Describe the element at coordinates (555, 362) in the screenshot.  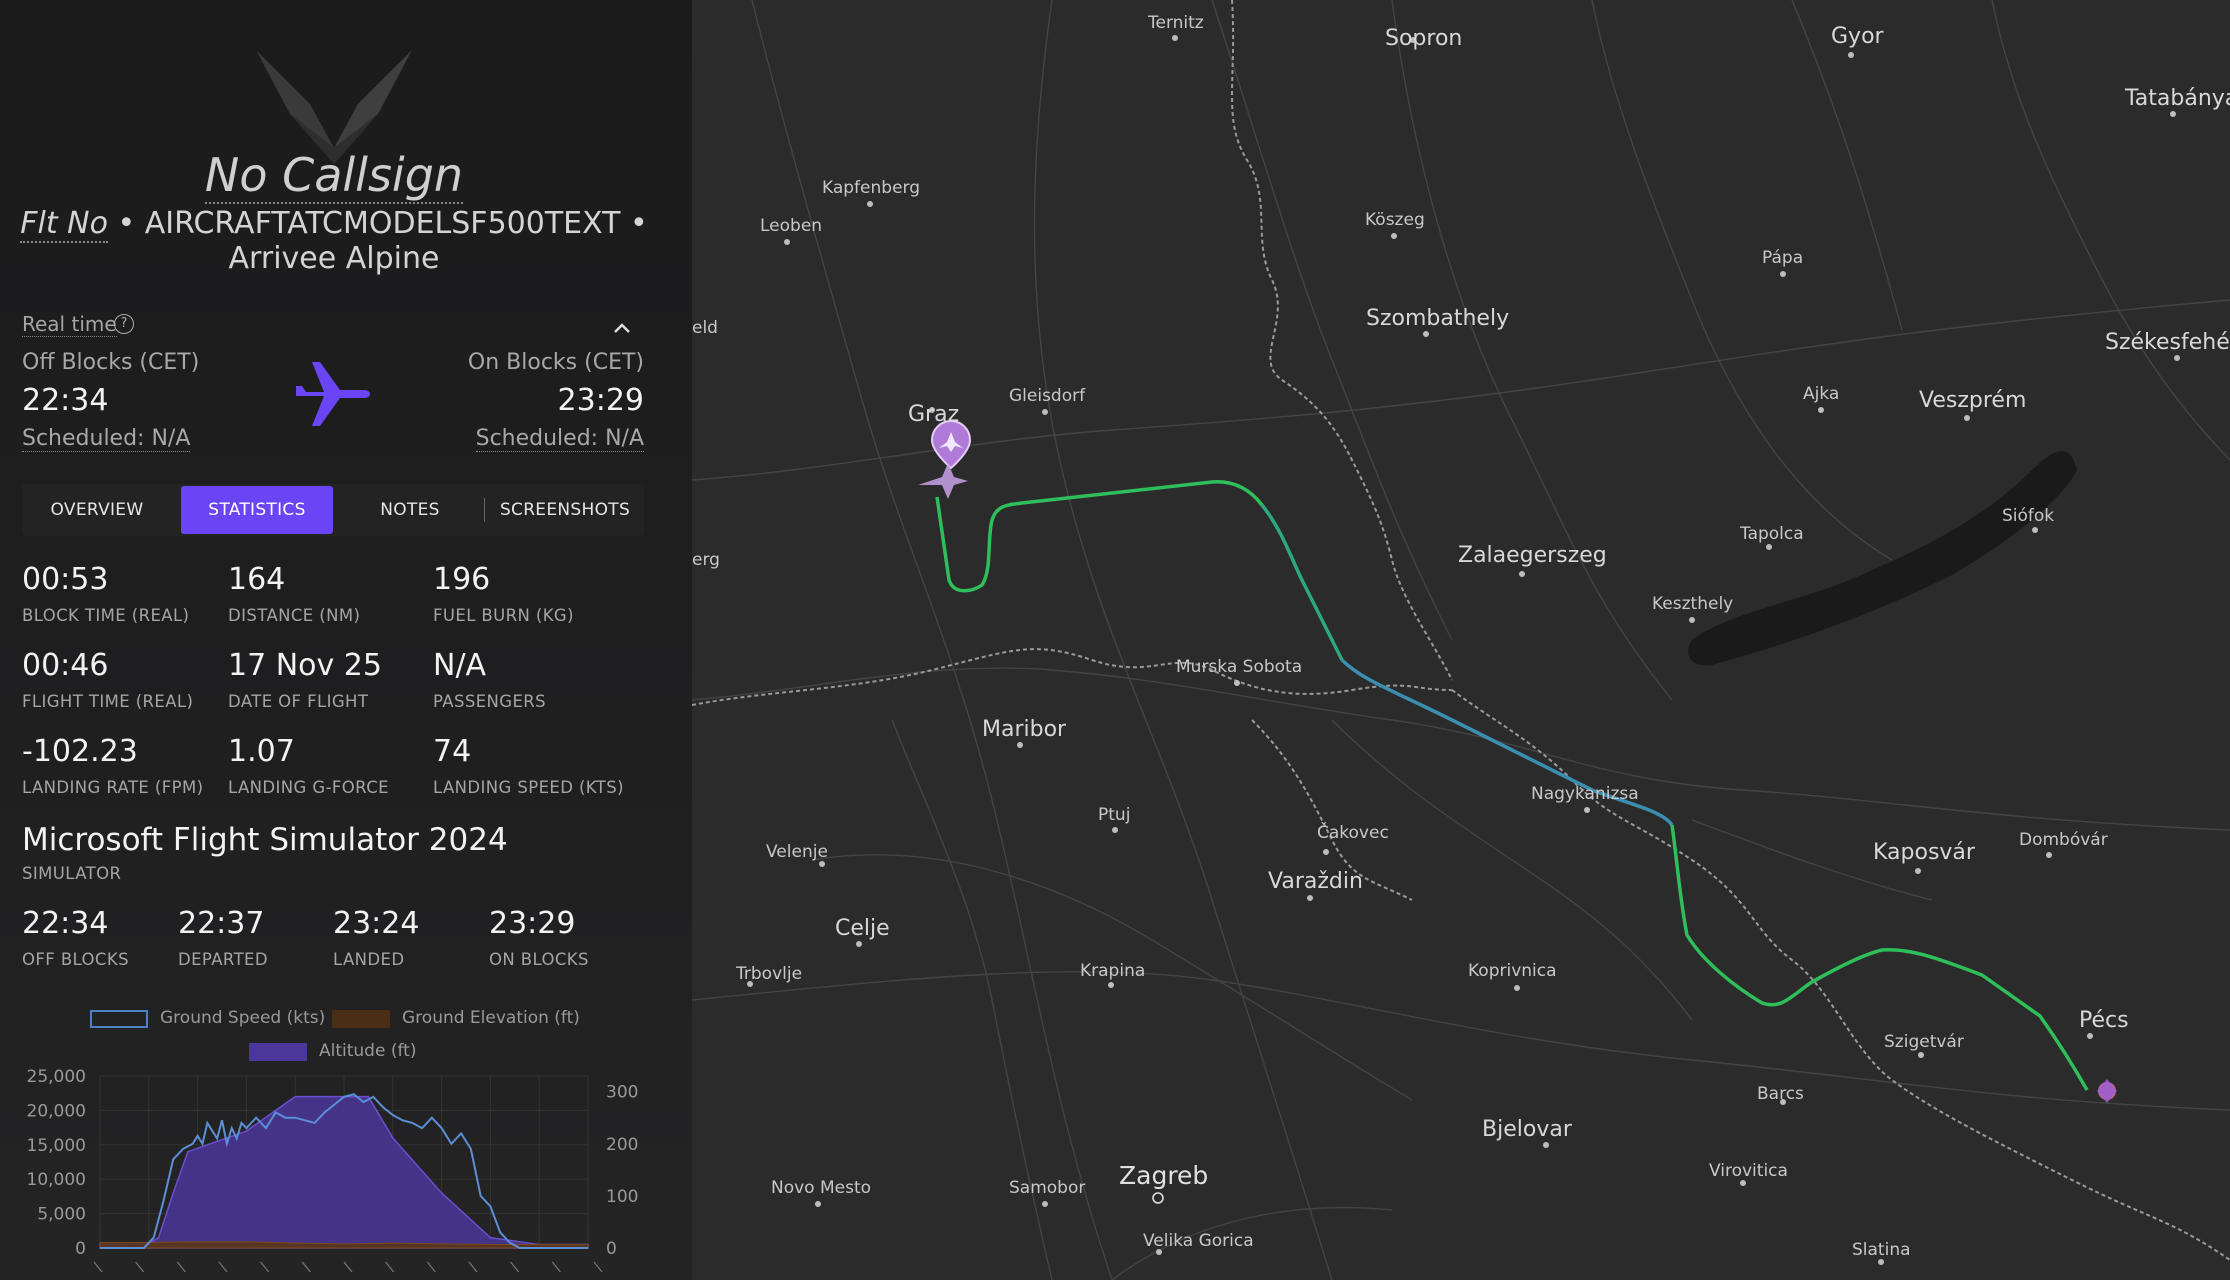
I see `on-blocks-label: On Blocks (CET)` at that location.